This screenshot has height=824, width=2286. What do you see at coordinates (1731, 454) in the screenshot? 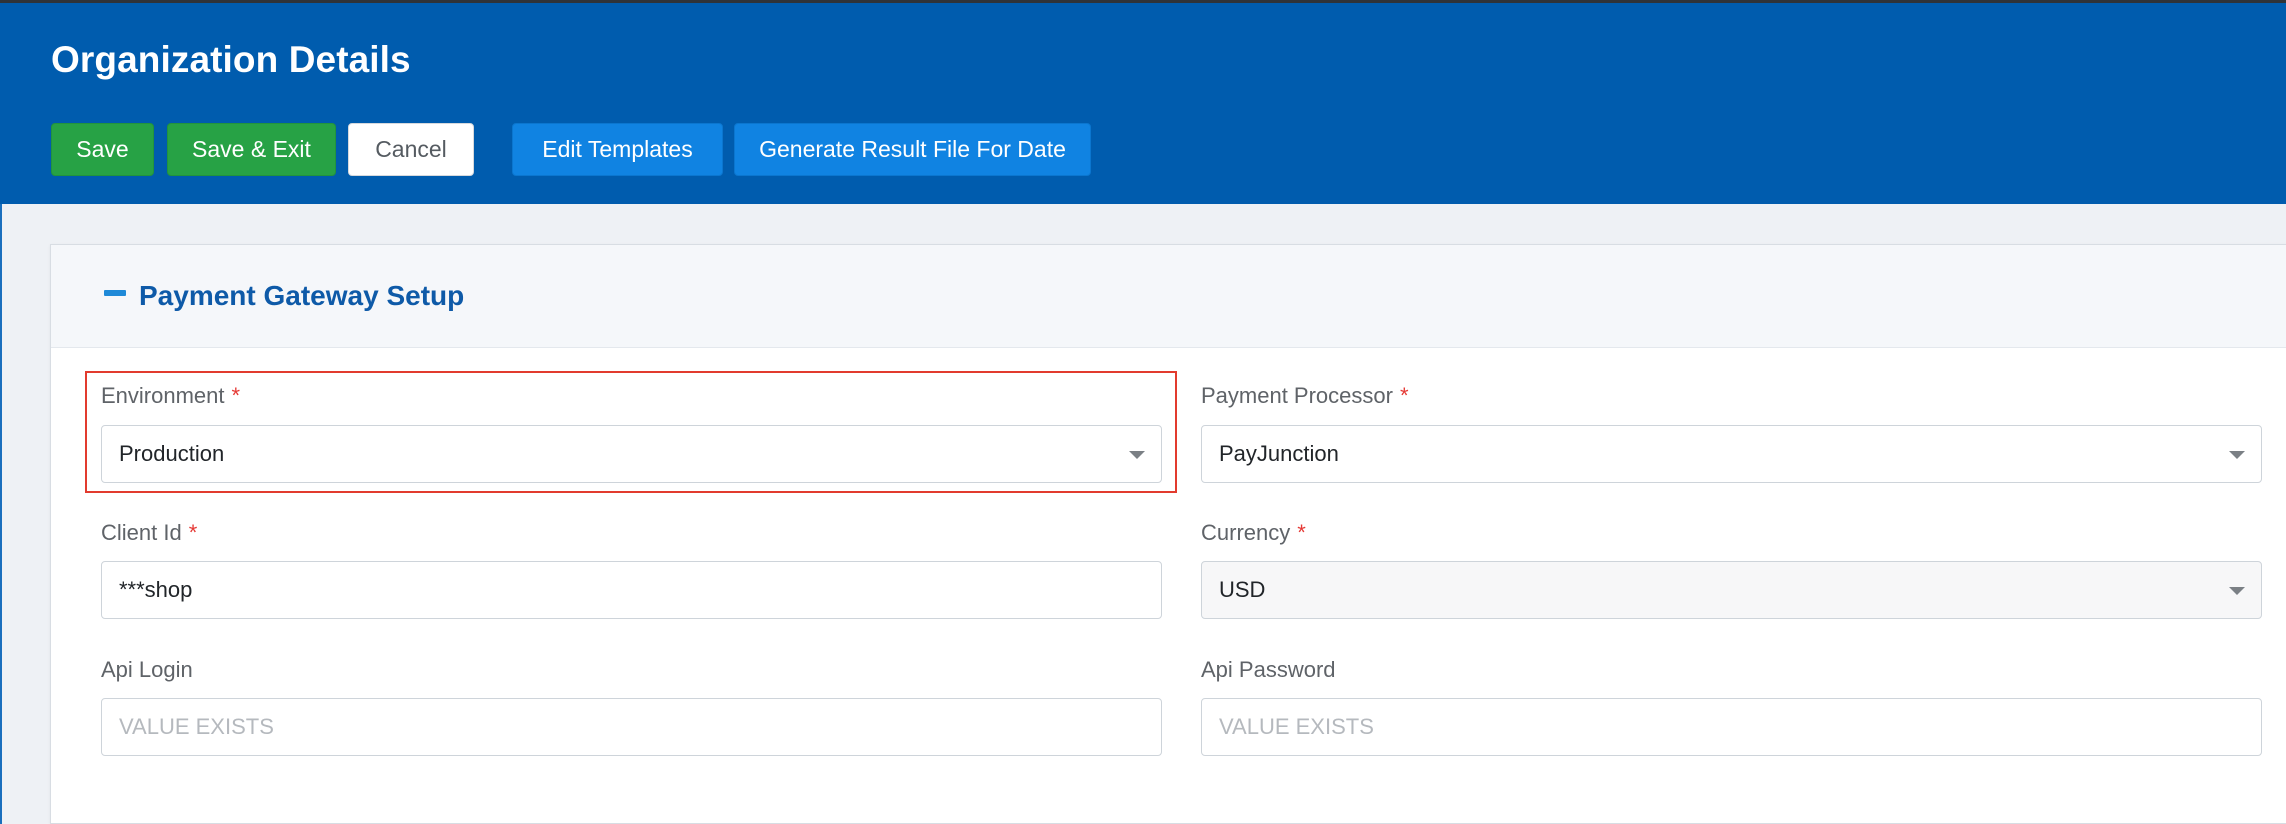
I see `payment-processor-select: PayJunction` at bounding box center [1731, 454].